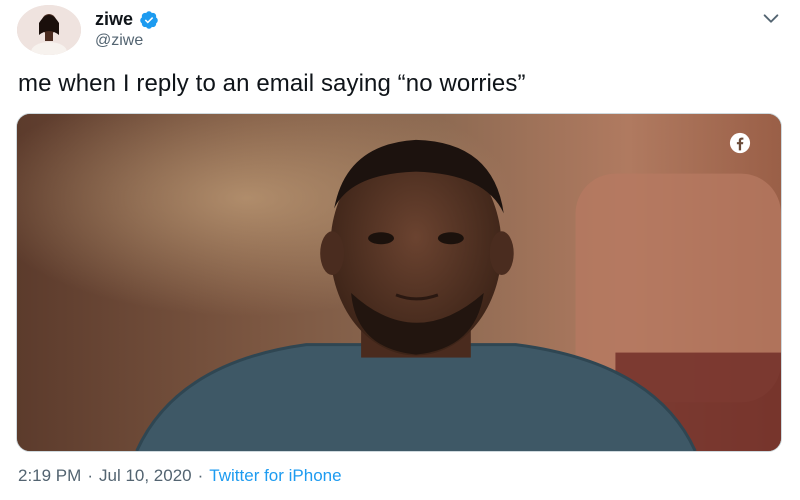  Describe the element at coordinates (114, 19) in the screenshot. I see `author-display-name: ziwe` at that location.